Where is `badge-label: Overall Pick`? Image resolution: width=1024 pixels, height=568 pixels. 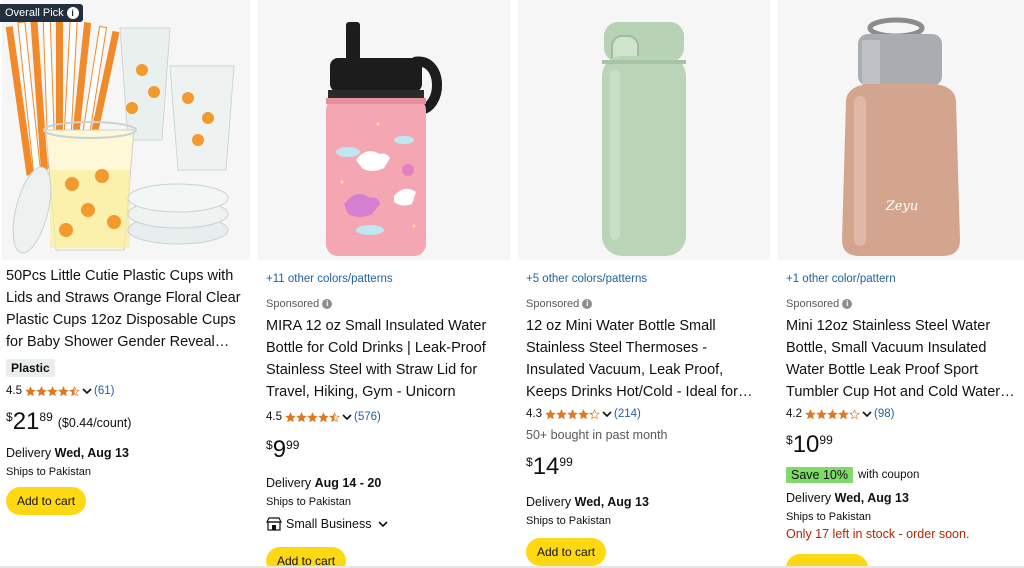
badge-label: Overall Pick is located at coordinates (34, 13).